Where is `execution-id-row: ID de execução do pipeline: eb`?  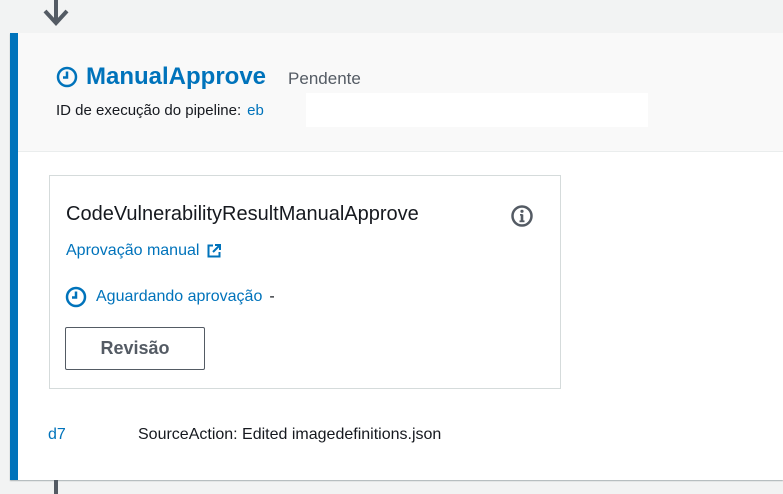 execution-id-row: ID de execução do pipeline: eb is located at coordinates (352, 110).